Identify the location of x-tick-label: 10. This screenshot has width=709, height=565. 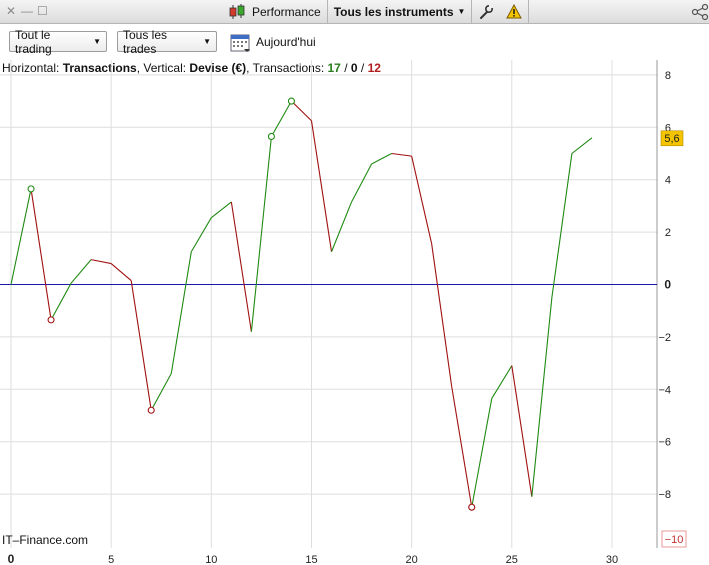
(211, 559).